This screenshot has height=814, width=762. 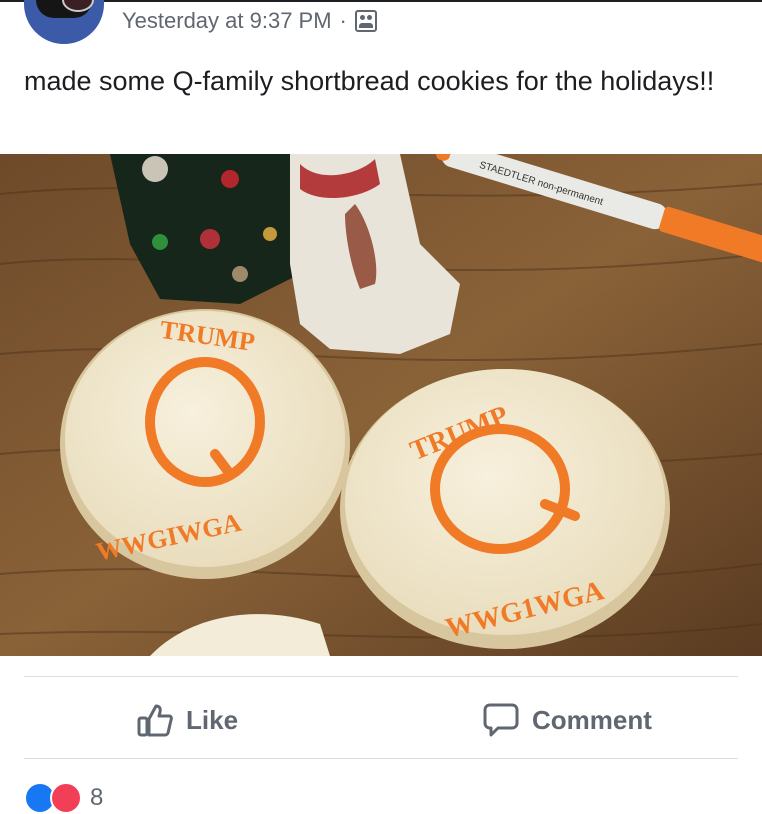 I want to click on comment-button: Comment, so click(x=567, y=720).